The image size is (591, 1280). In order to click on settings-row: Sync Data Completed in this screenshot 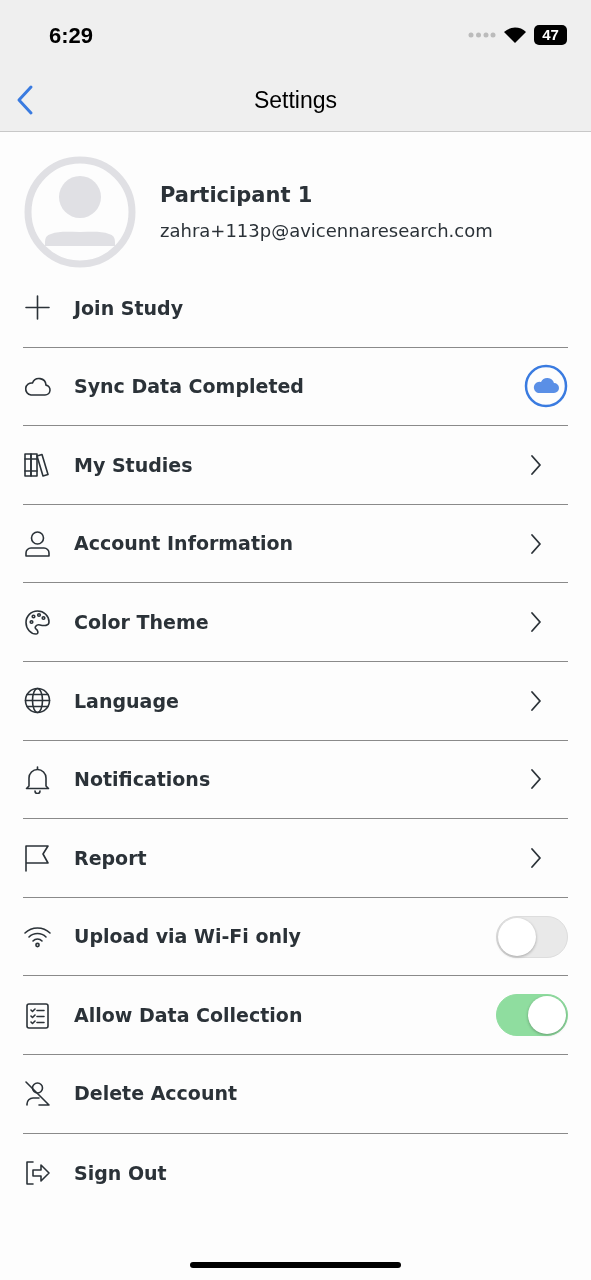, I will do `click(295, 387)`.